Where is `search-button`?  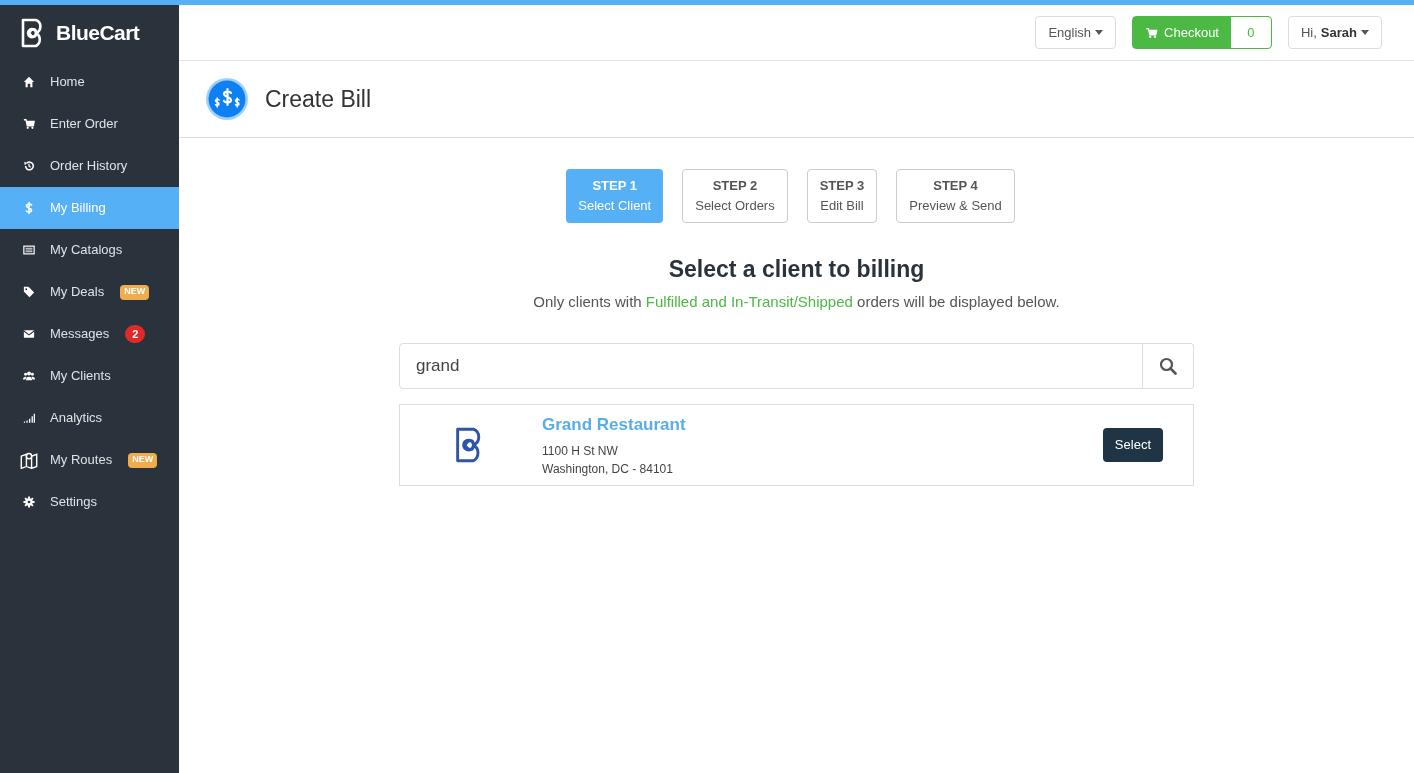 search-button is located at coordinates (1168, 366).